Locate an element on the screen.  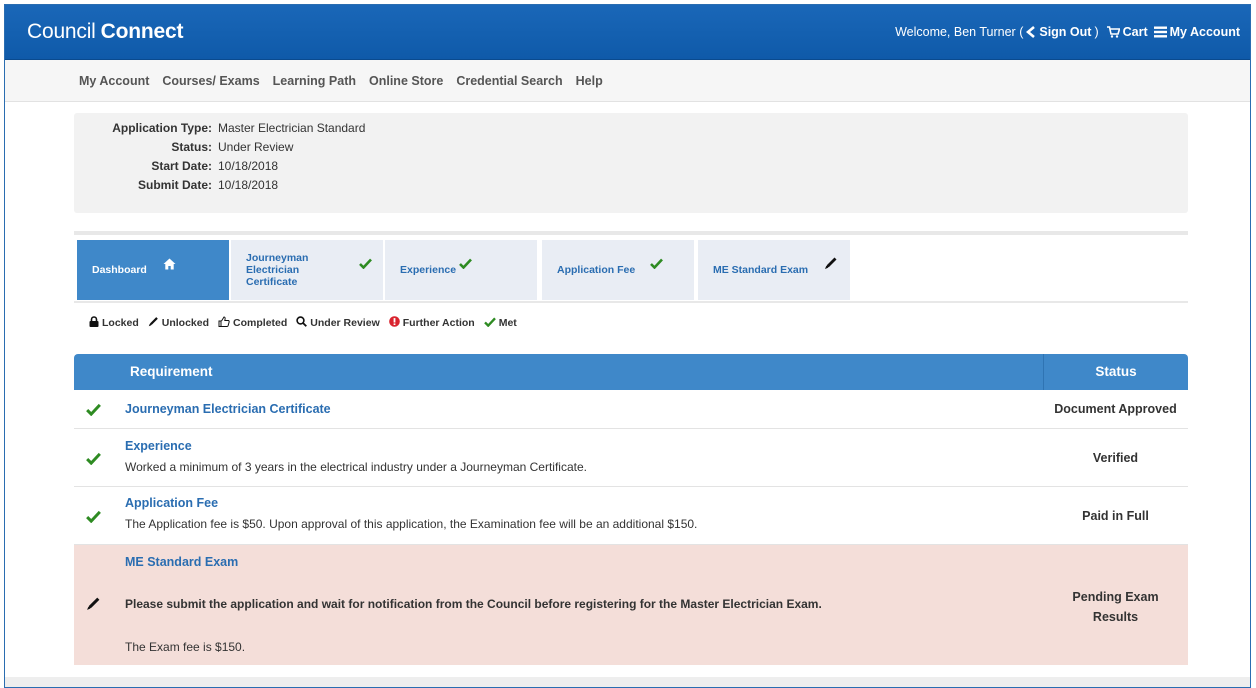
tab-journeyman-certificate: Journeyman Electrician Certificate is located at coordinates (307, 270).